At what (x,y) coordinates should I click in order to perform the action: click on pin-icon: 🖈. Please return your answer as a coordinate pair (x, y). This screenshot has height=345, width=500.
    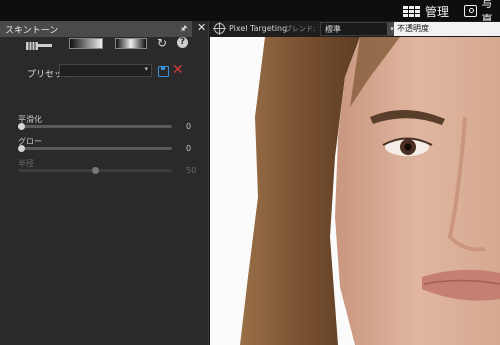
    Looking at the image, I should click on (183, 30).